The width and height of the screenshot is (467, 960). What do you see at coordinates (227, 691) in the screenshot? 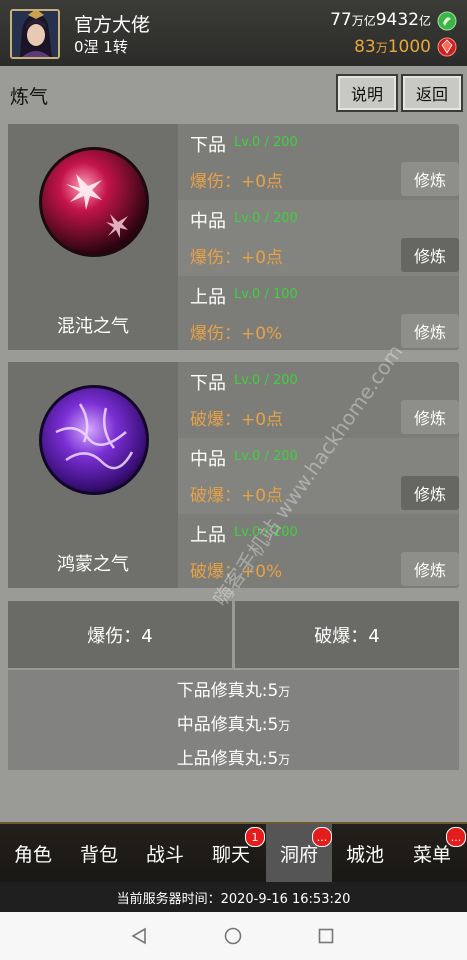
I see `pill-cost-label: 下品修真丸:5` at bounding box center [227, 691].